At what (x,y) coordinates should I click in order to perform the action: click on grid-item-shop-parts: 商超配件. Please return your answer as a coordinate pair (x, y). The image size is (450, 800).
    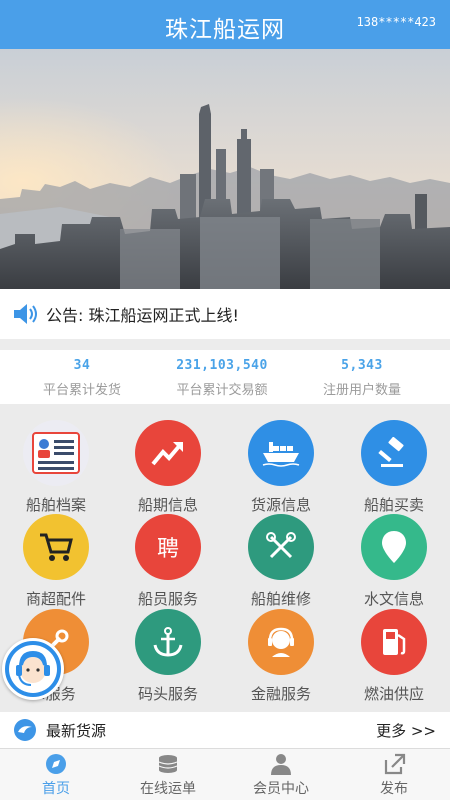
    Looking at the image, I should click on (56, 561).